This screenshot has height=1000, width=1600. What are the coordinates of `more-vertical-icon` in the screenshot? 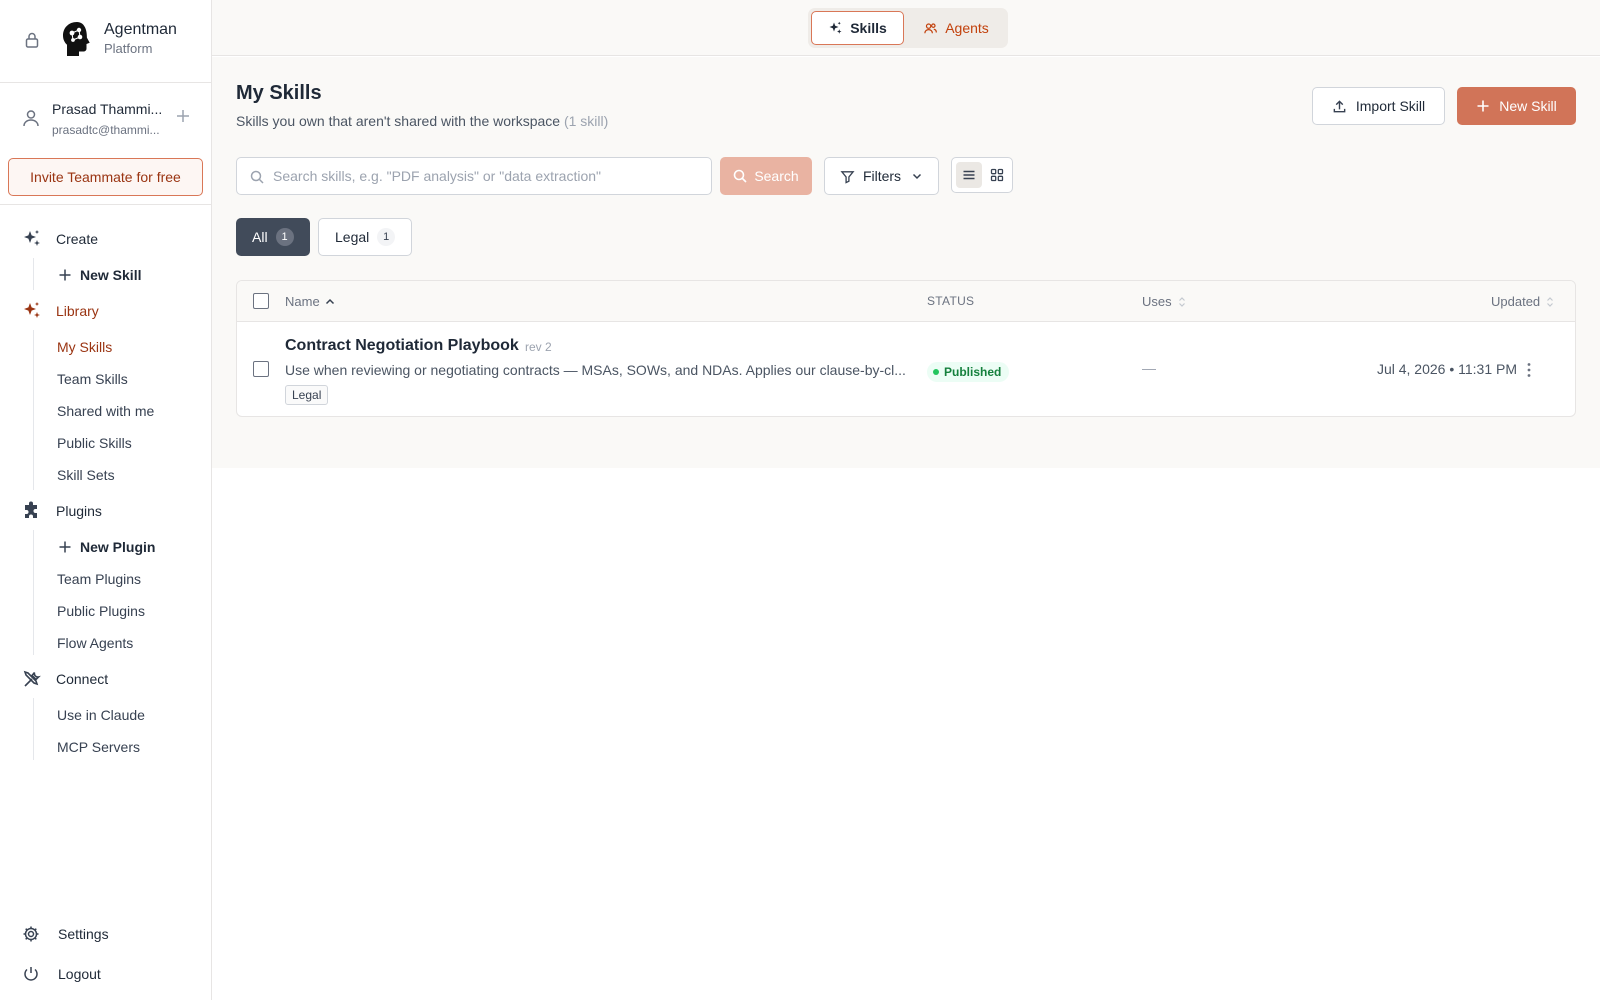 It's located at (1529, 370).